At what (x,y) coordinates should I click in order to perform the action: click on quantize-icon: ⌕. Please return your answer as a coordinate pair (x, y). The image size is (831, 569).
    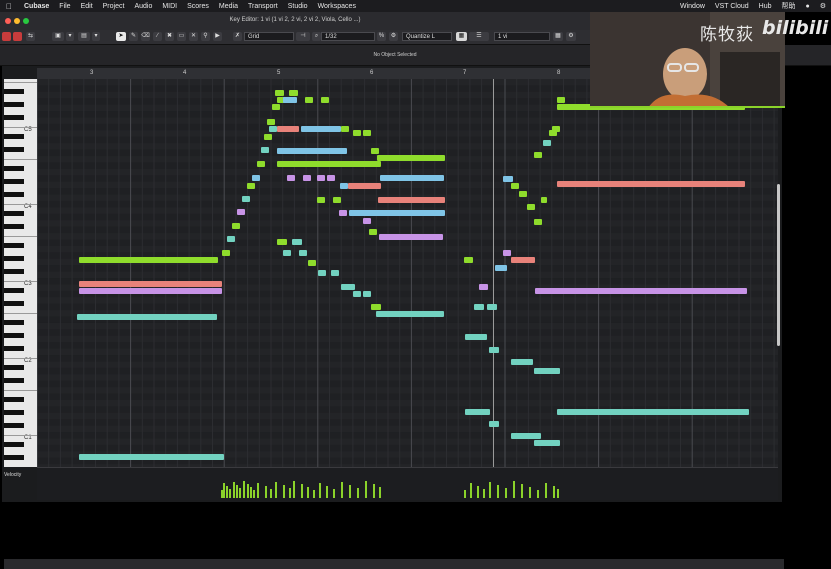
    Looking at the image, I should click on (316, 36).